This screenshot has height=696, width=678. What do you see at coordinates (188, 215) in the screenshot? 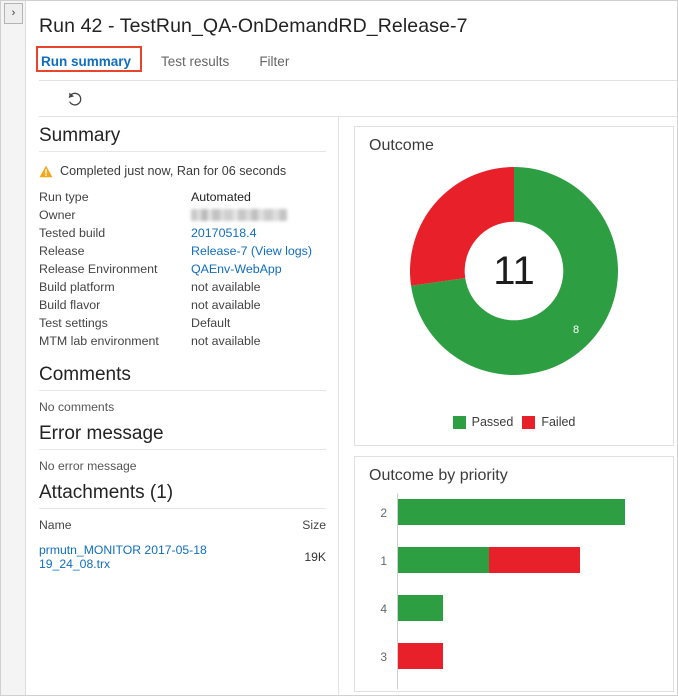
I see `field-owner: Owner` at bounding box center [188, 215].